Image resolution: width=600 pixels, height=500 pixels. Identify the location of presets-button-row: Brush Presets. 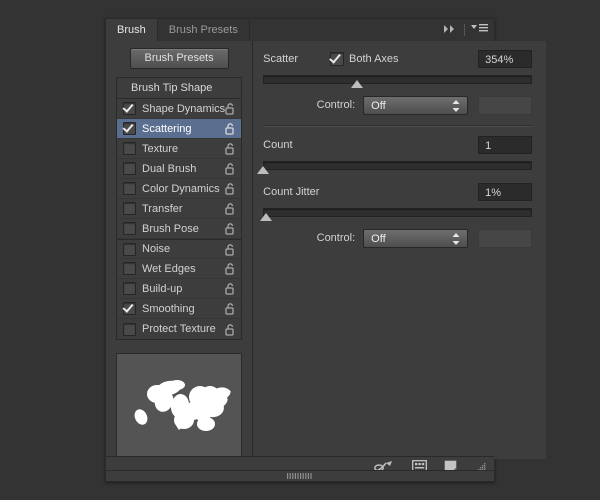
(179, 59).